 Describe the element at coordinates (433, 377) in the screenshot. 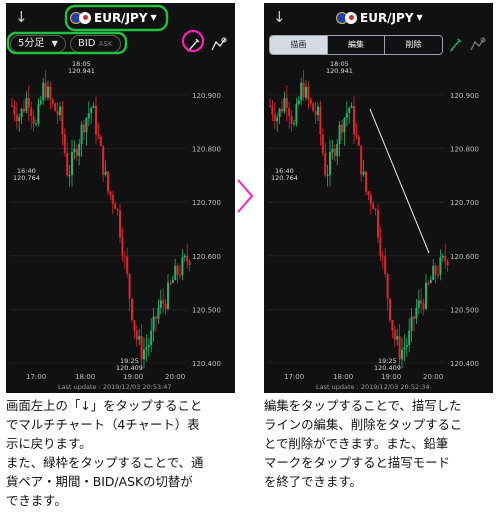

I see `x-tick-label: 20:00` at that location.